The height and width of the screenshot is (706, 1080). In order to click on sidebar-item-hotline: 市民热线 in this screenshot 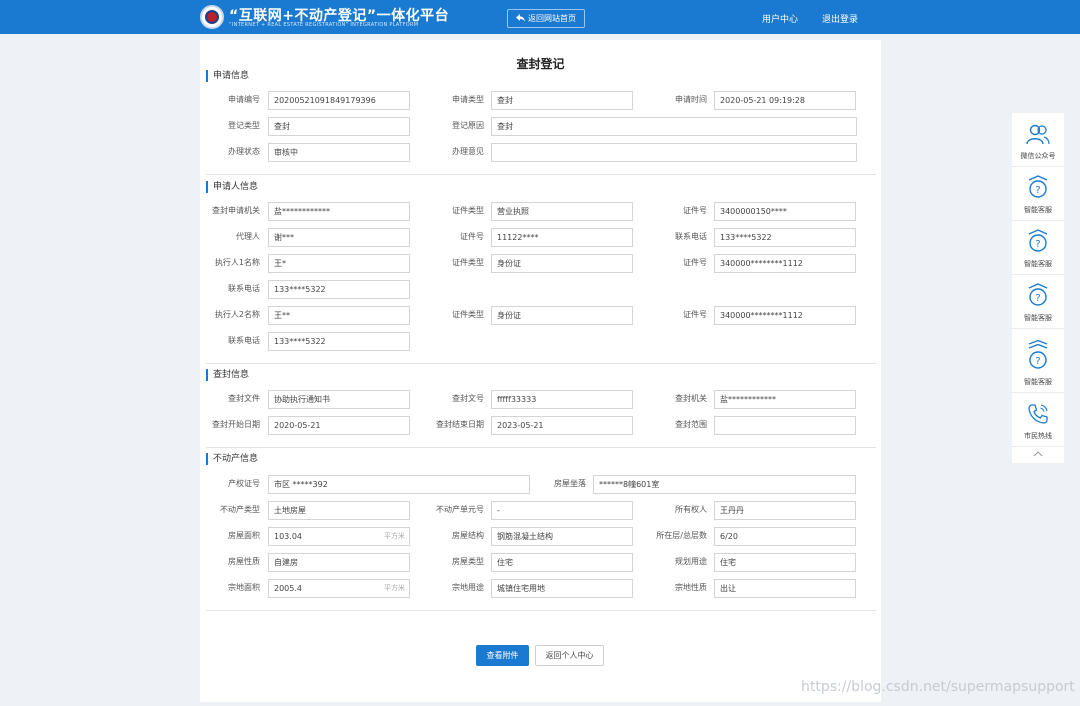, I will do `click(1038, 420)`.